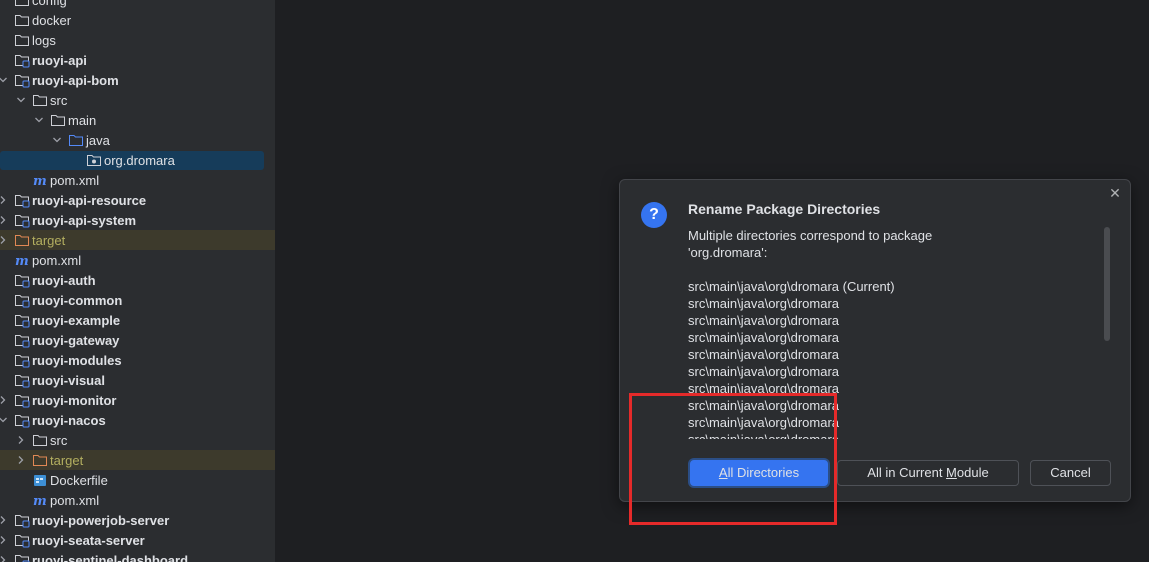  What do you see at coordinates (40, 480) in the screenshot?
I see `docker-icon` at bounding box center [40, 480].